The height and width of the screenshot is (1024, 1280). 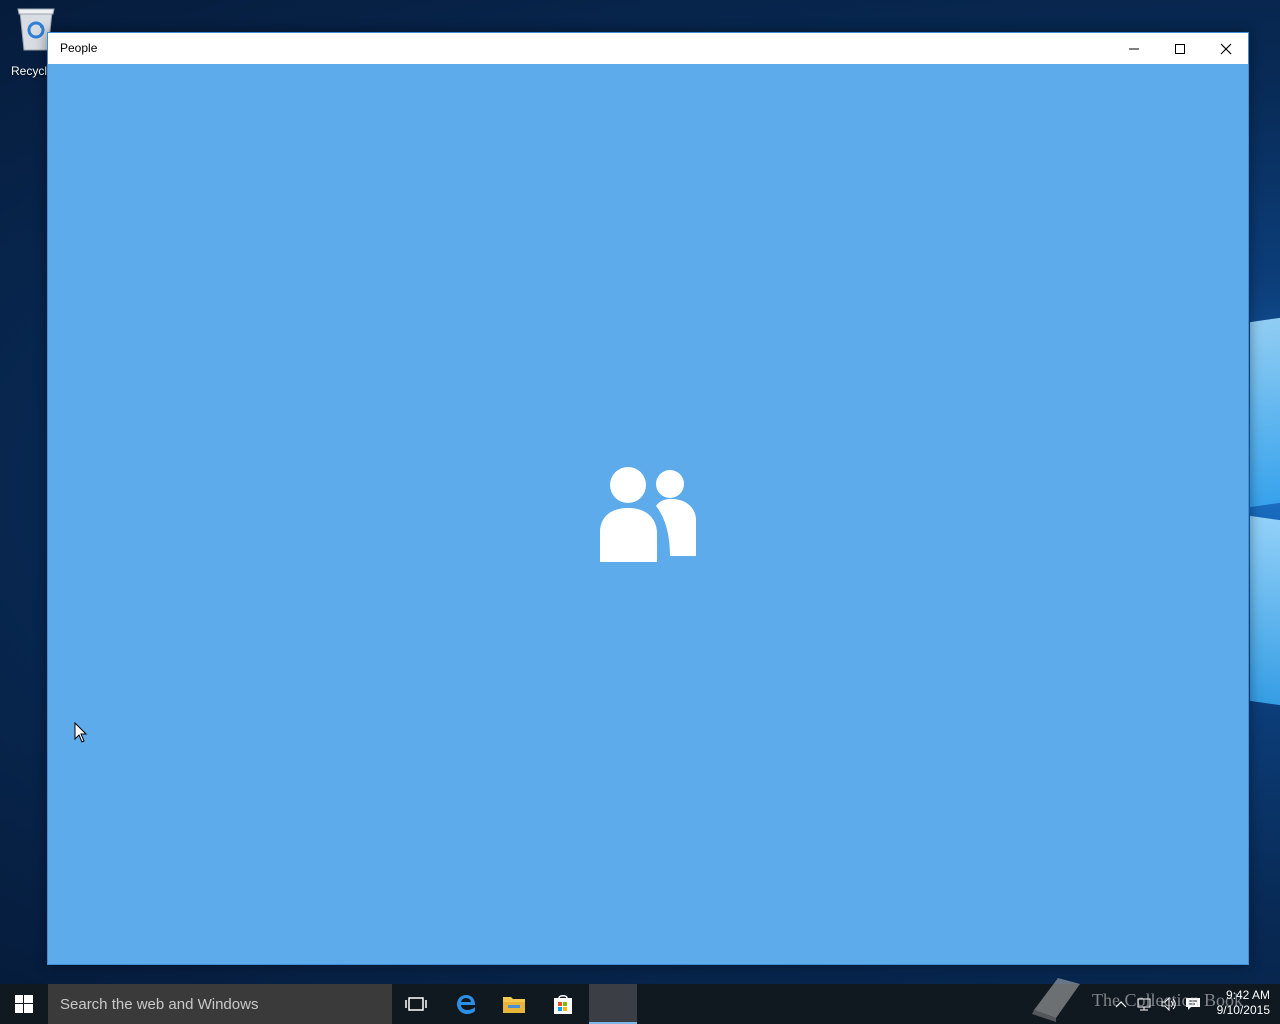 I want to click on edge-button, so click(x=466, y=1004).